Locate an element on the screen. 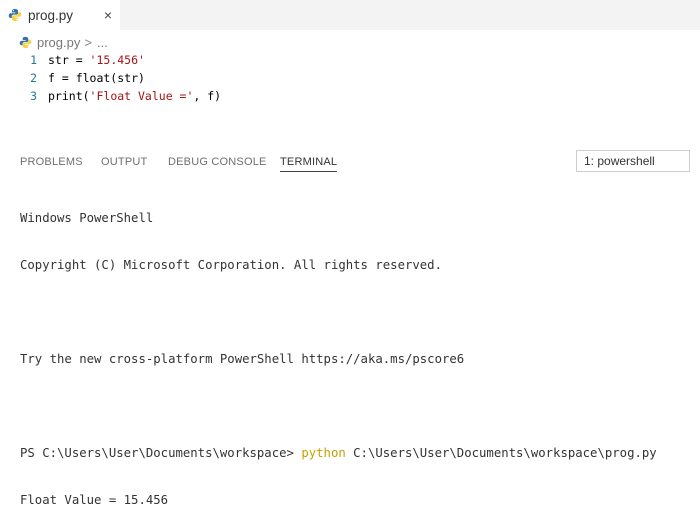 The image size is (700, 524). tab-problems: PROBLEMS is located at coordinates (51, 162).